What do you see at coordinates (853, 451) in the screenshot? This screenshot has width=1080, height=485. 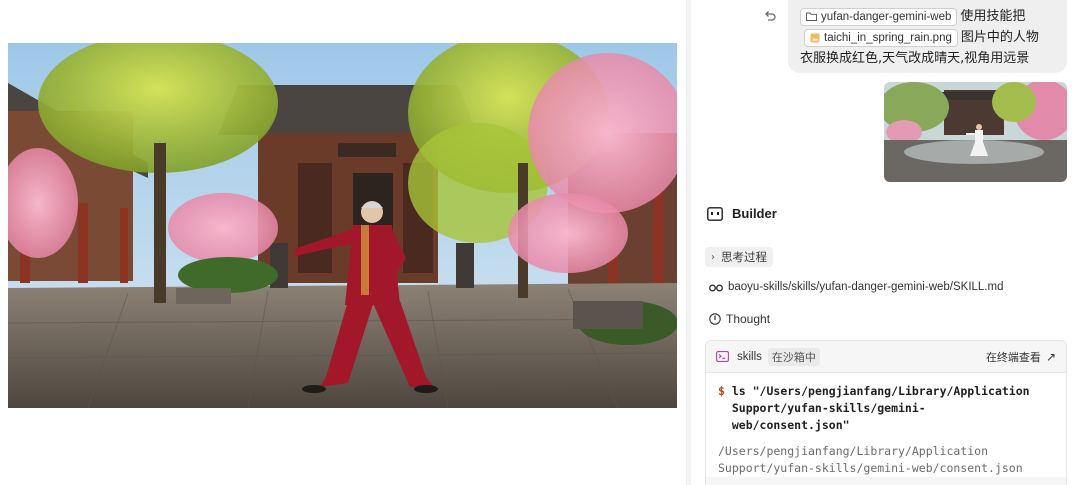 I see `output-line-1: /Users/pengjianfang/Library/Application` at bounding box center [853, 451].